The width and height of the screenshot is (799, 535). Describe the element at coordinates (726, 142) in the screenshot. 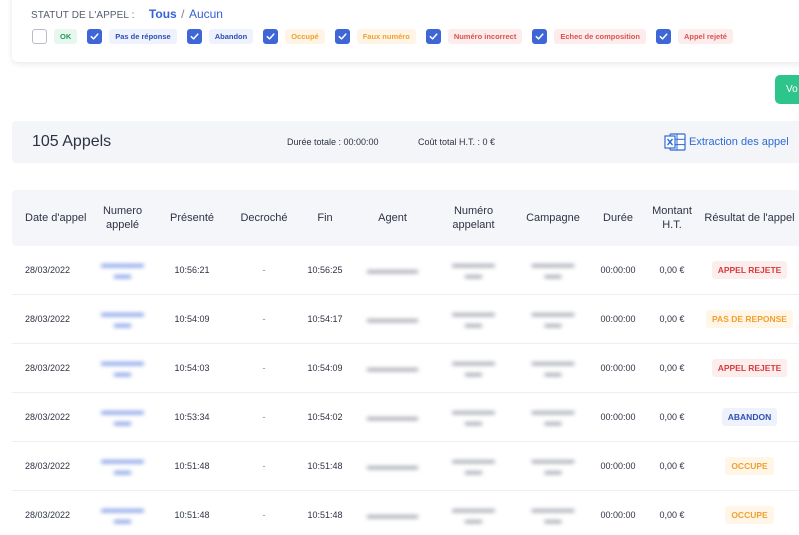

I see `export-calls-button: Extraction des appel` at that location.